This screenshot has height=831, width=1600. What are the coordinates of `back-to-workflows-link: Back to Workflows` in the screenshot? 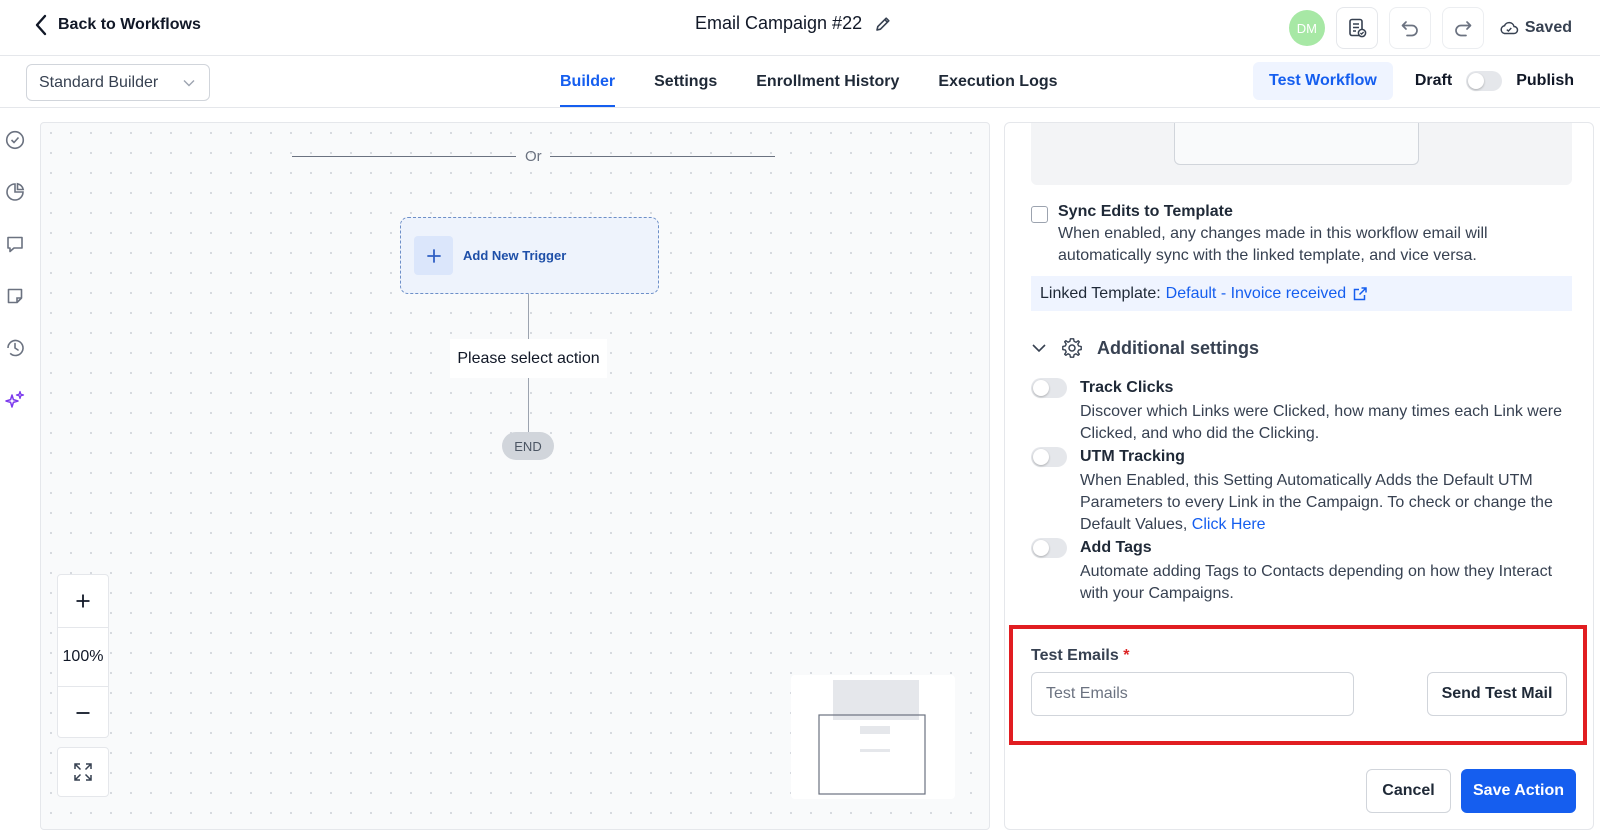 It's located at (117, 25).